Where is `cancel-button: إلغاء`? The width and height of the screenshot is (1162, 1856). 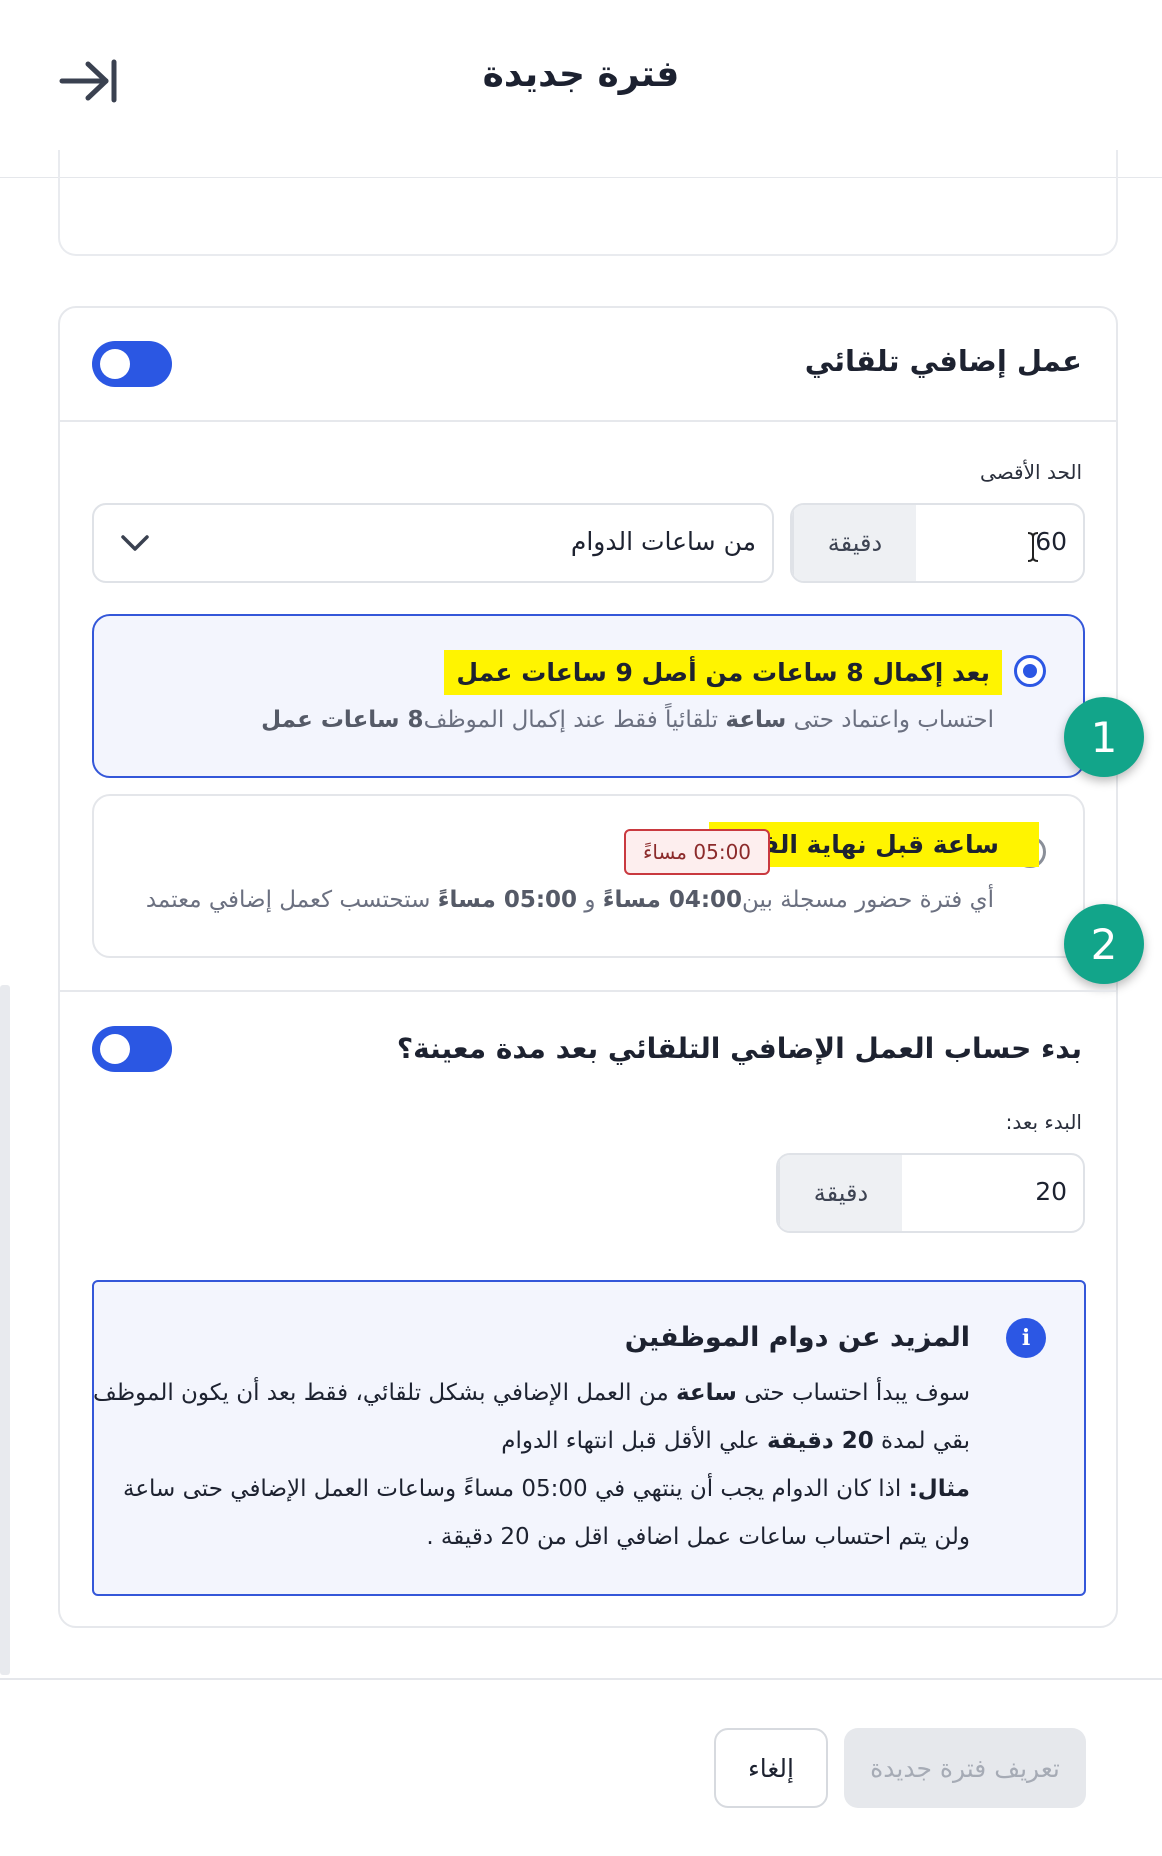
cancel-button: إلغاء is located at coordinates (771, 1768).